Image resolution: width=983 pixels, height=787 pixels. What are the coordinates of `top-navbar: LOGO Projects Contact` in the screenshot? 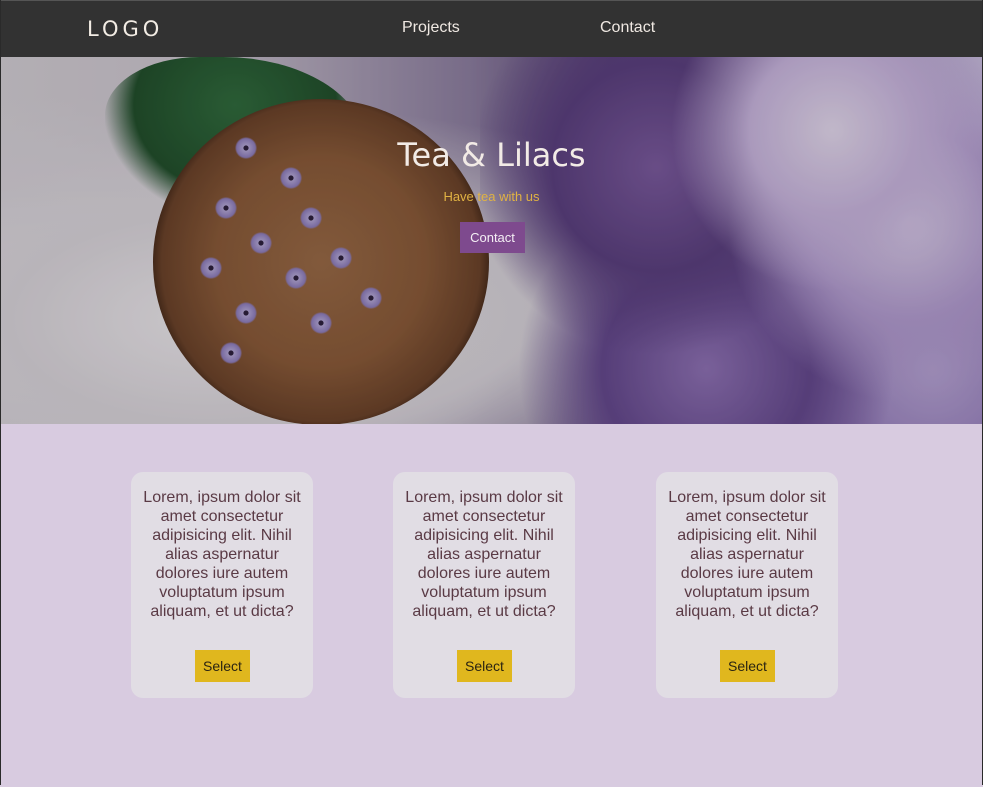 It's located at (491, 28).